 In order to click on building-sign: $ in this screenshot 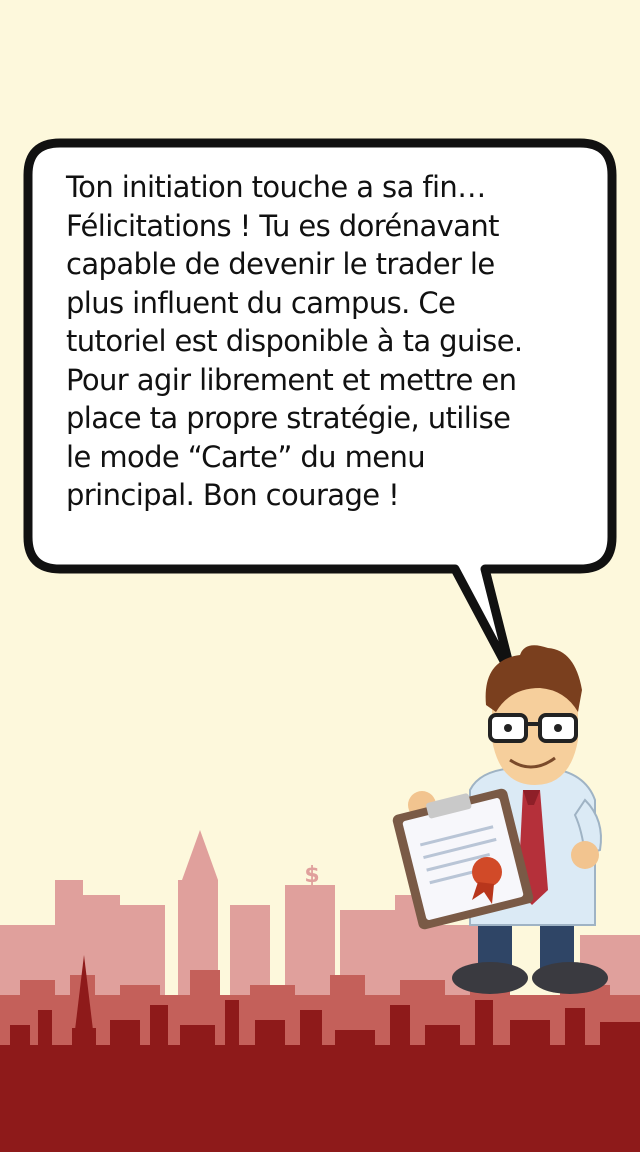, I will do `click(311, 875)`.